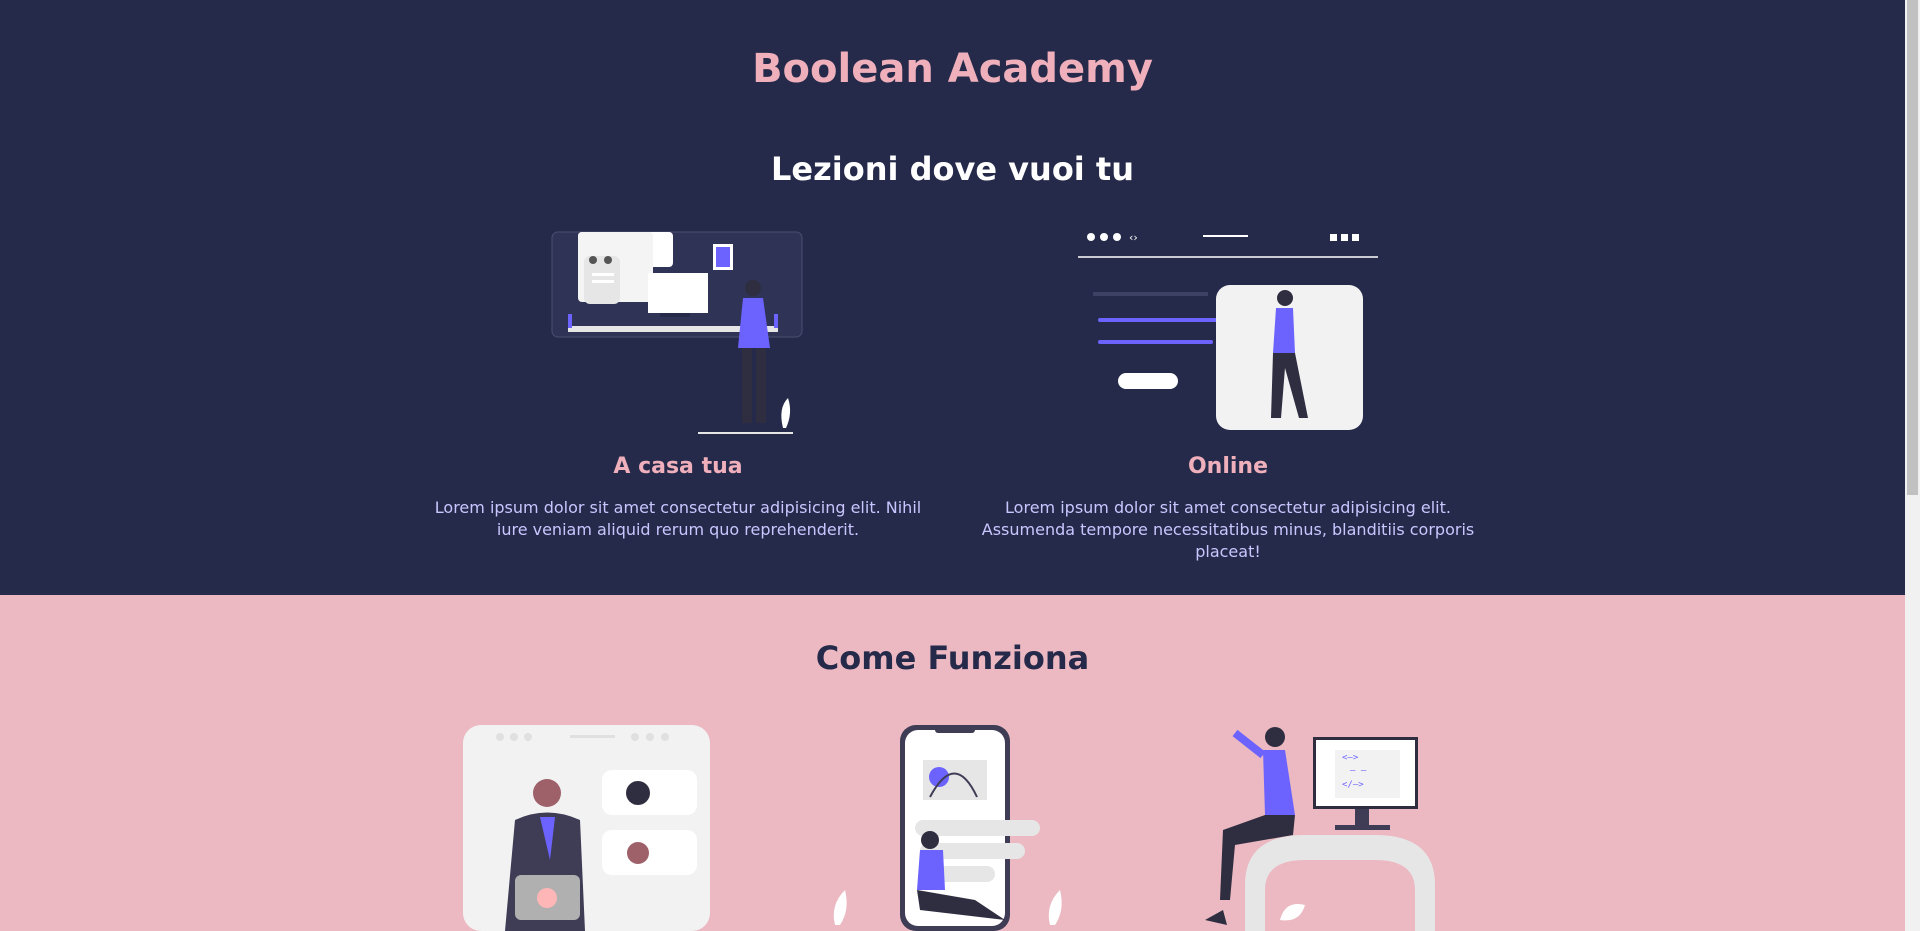 The image size is (1920, 931). I want to click on card-title-online: Online, so click(1228, 466).